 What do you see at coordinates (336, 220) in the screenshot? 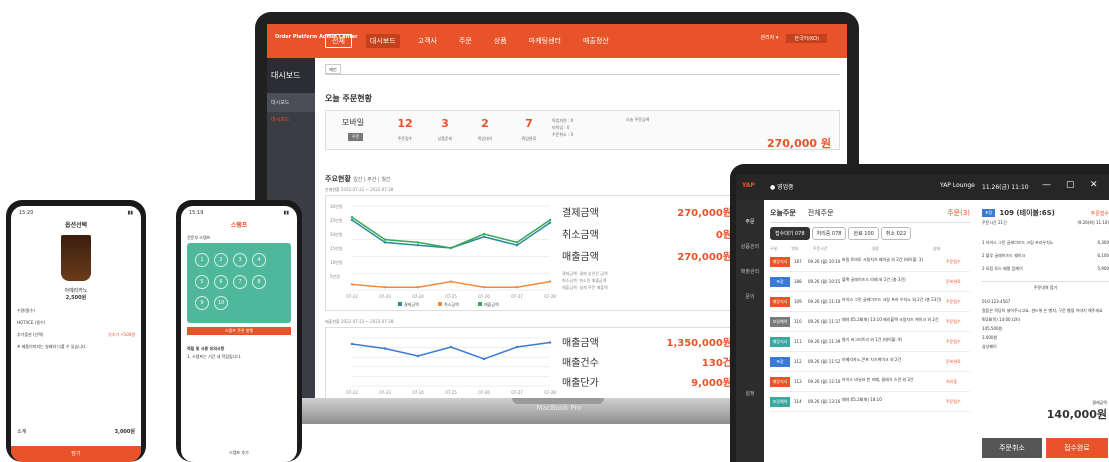
I see `y-tick-label: 25만원` at bounding box center [336, 220].